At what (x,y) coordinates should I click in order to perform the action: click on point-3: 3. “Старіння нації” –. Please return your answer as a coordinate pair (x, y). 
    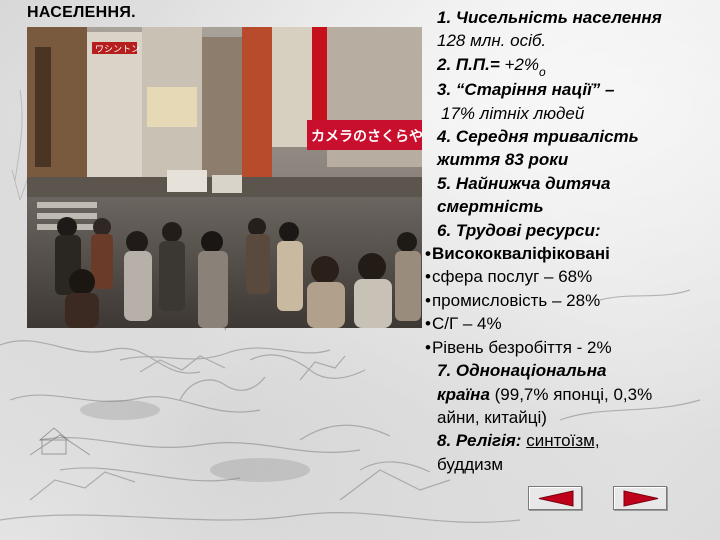
    Looking at the image, I should click on (570, 89).